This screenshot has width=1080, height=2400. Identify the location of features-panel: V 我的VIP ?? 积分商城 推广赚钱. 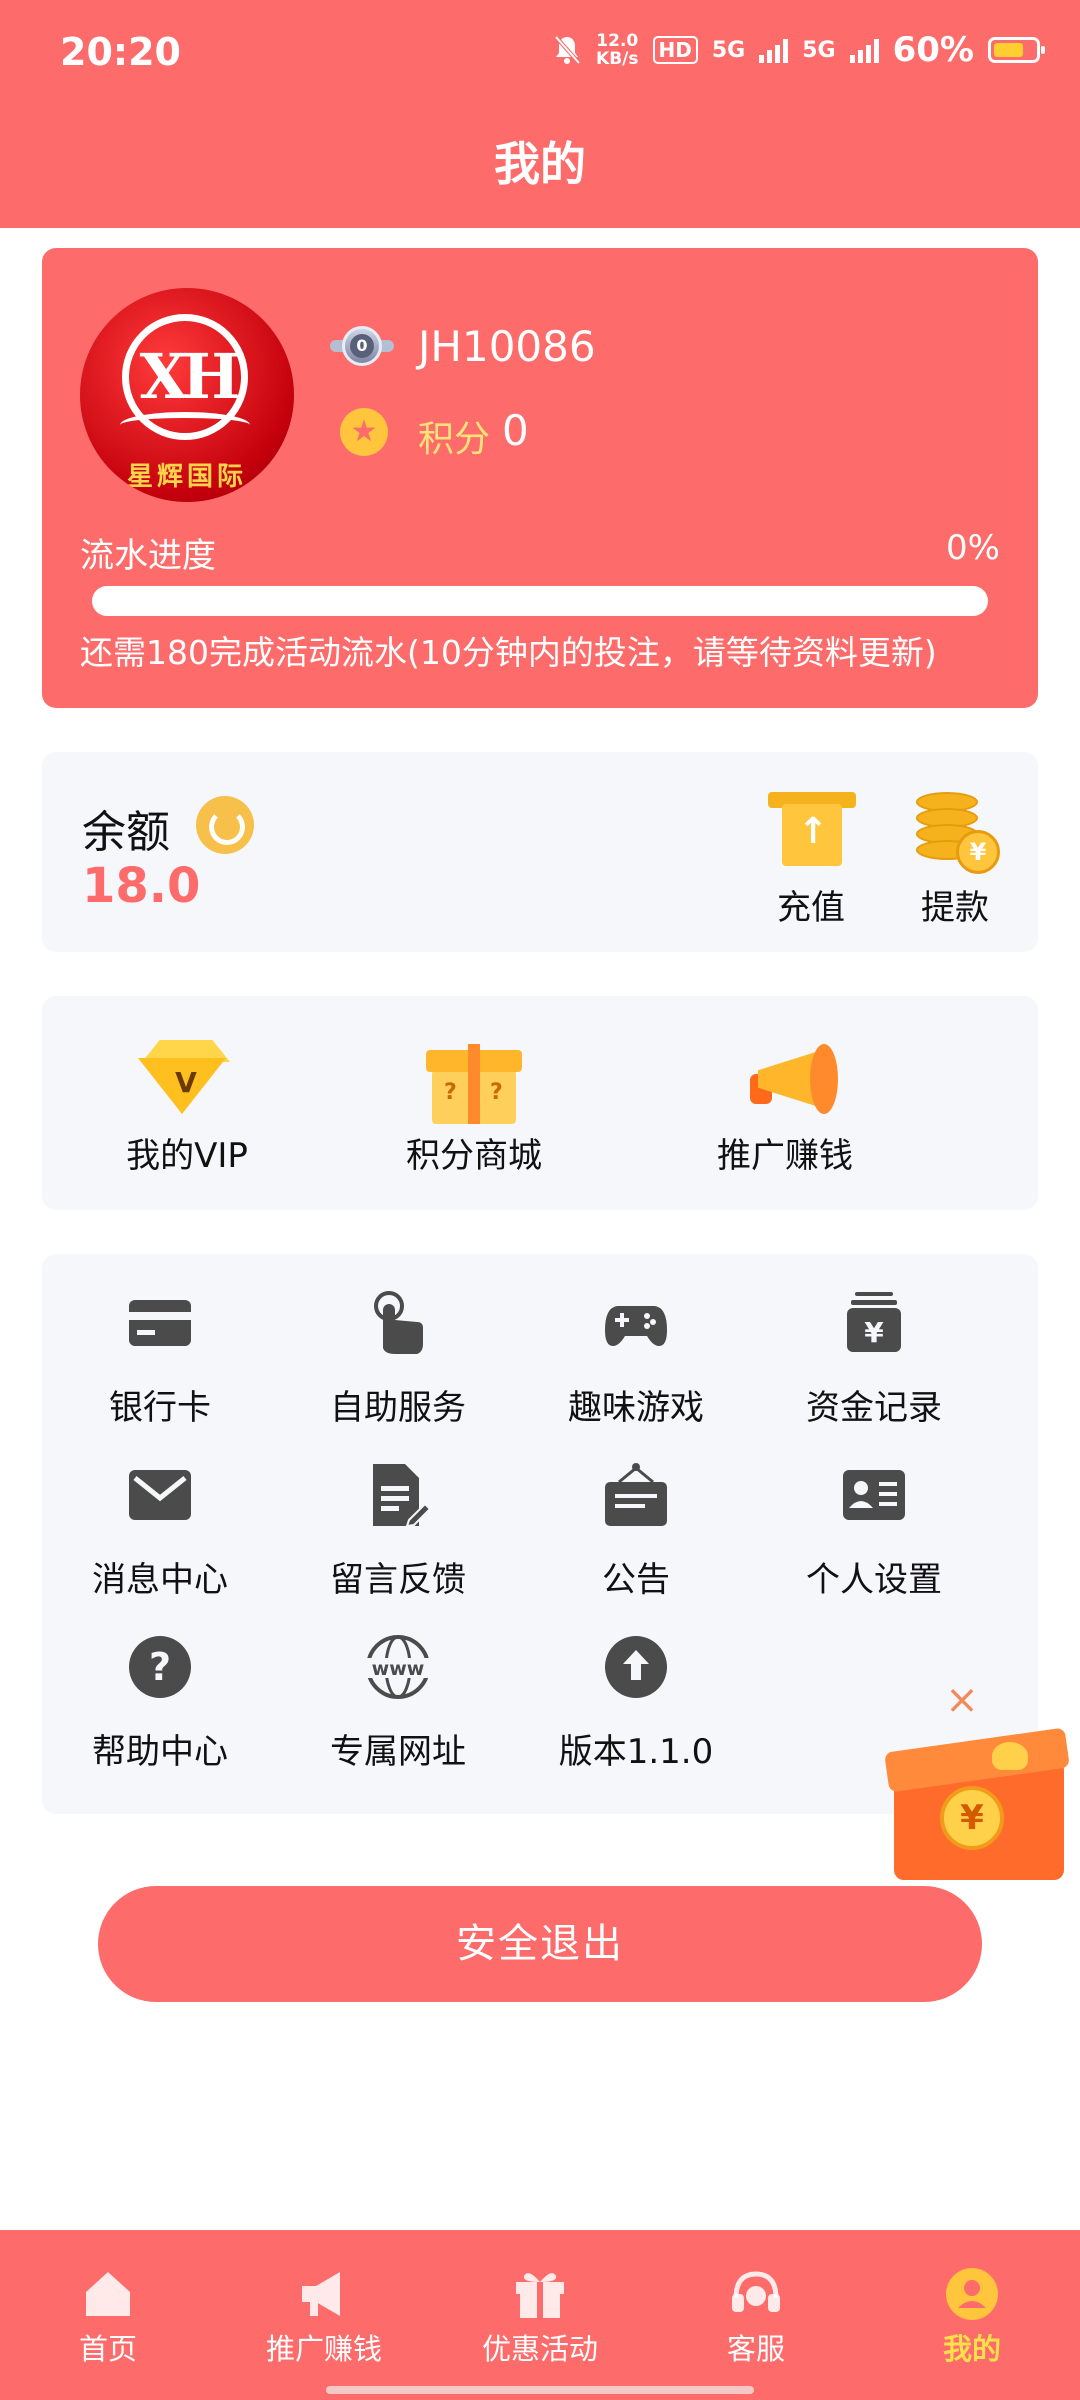
(540, 1103).